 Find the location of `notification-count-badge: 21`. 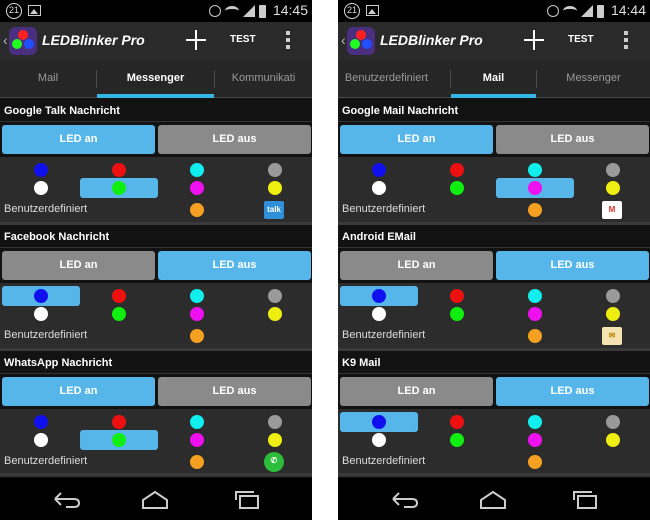

notification-count-badge: 21 is located at coordinates (14, 11).